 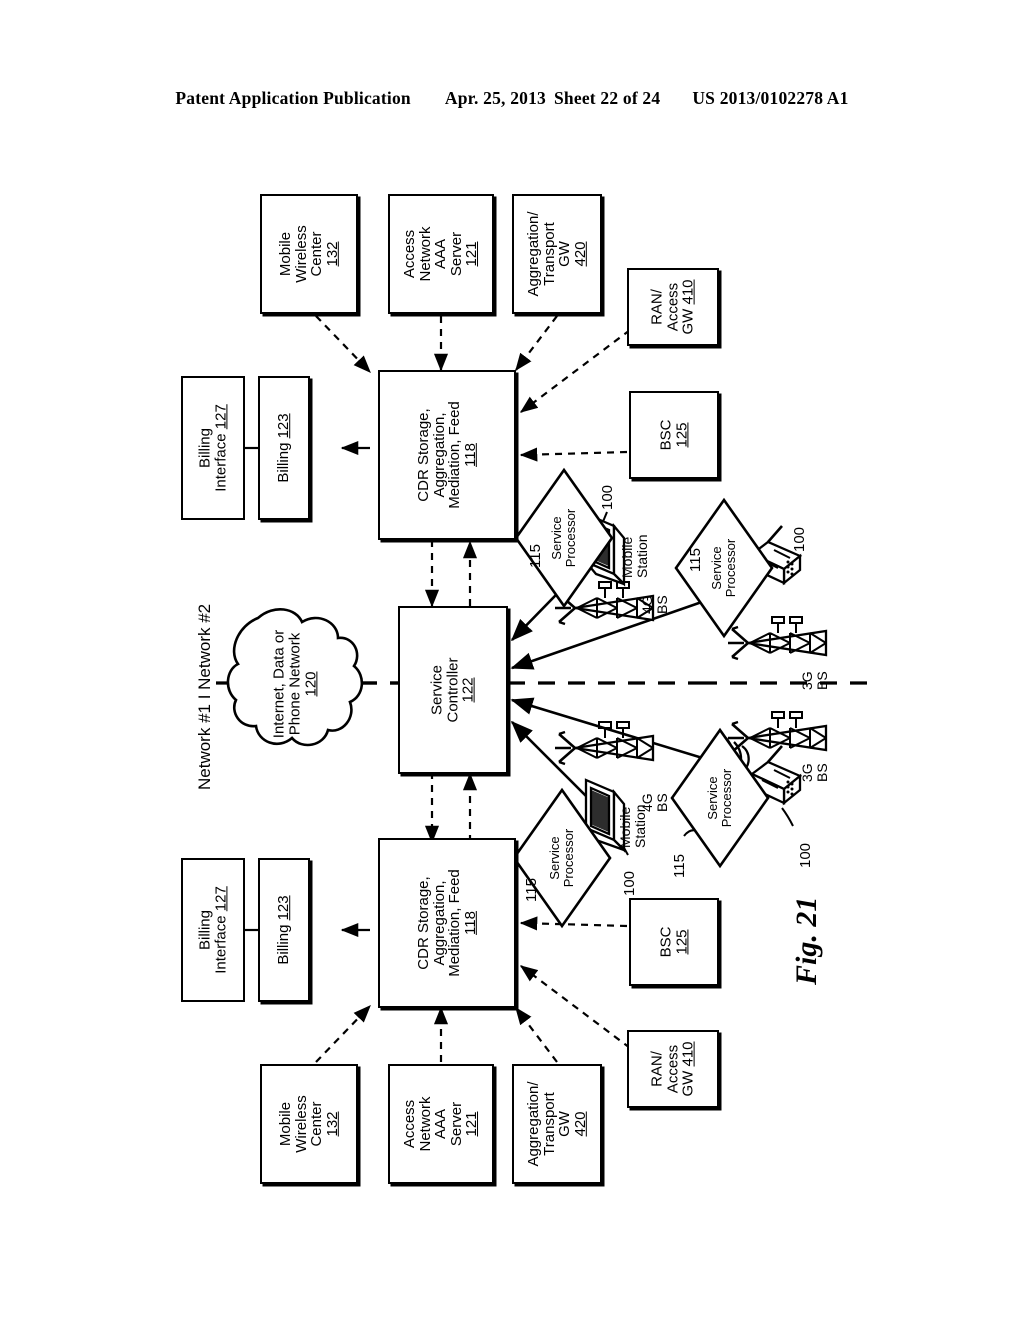 I want to click on service-processor-bottom-b: Service Processor, so click(x=720, y=798).